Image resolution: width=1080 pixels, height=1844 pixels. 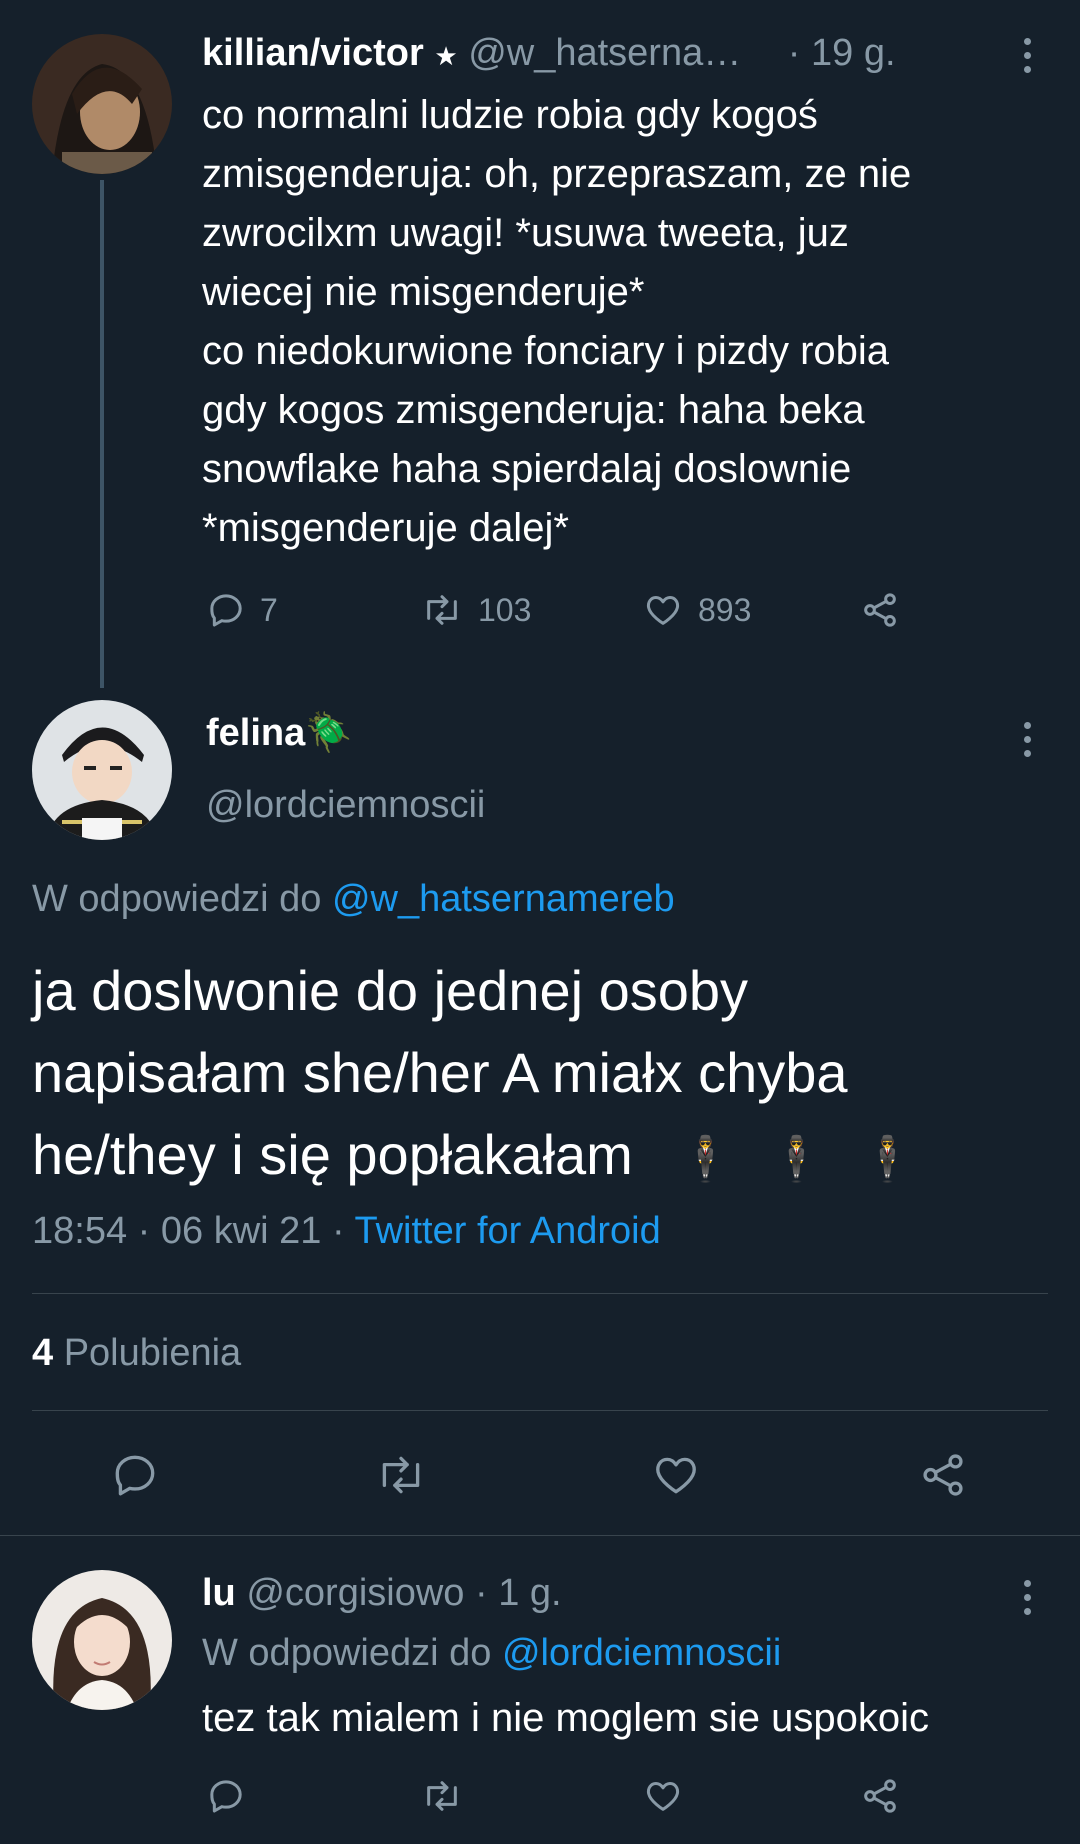 What do you see at coordinates (505, 609) in the screenshot?
I see `retweet-count: 103` at bounding box center [505, 609].